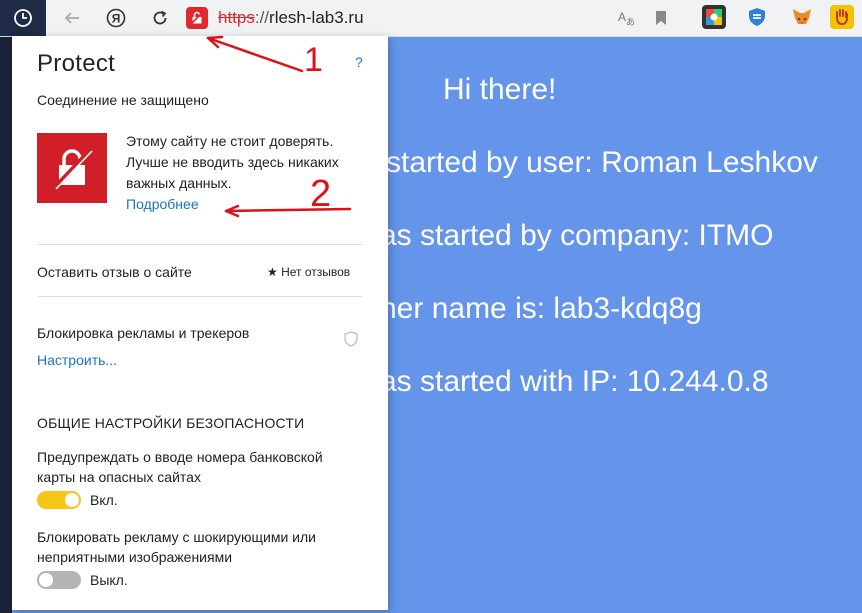  Describe the element at coordinates (541, 308) in the screenshot. I see `page-line-container: ner name is: lab3-kdq8g` at that location.